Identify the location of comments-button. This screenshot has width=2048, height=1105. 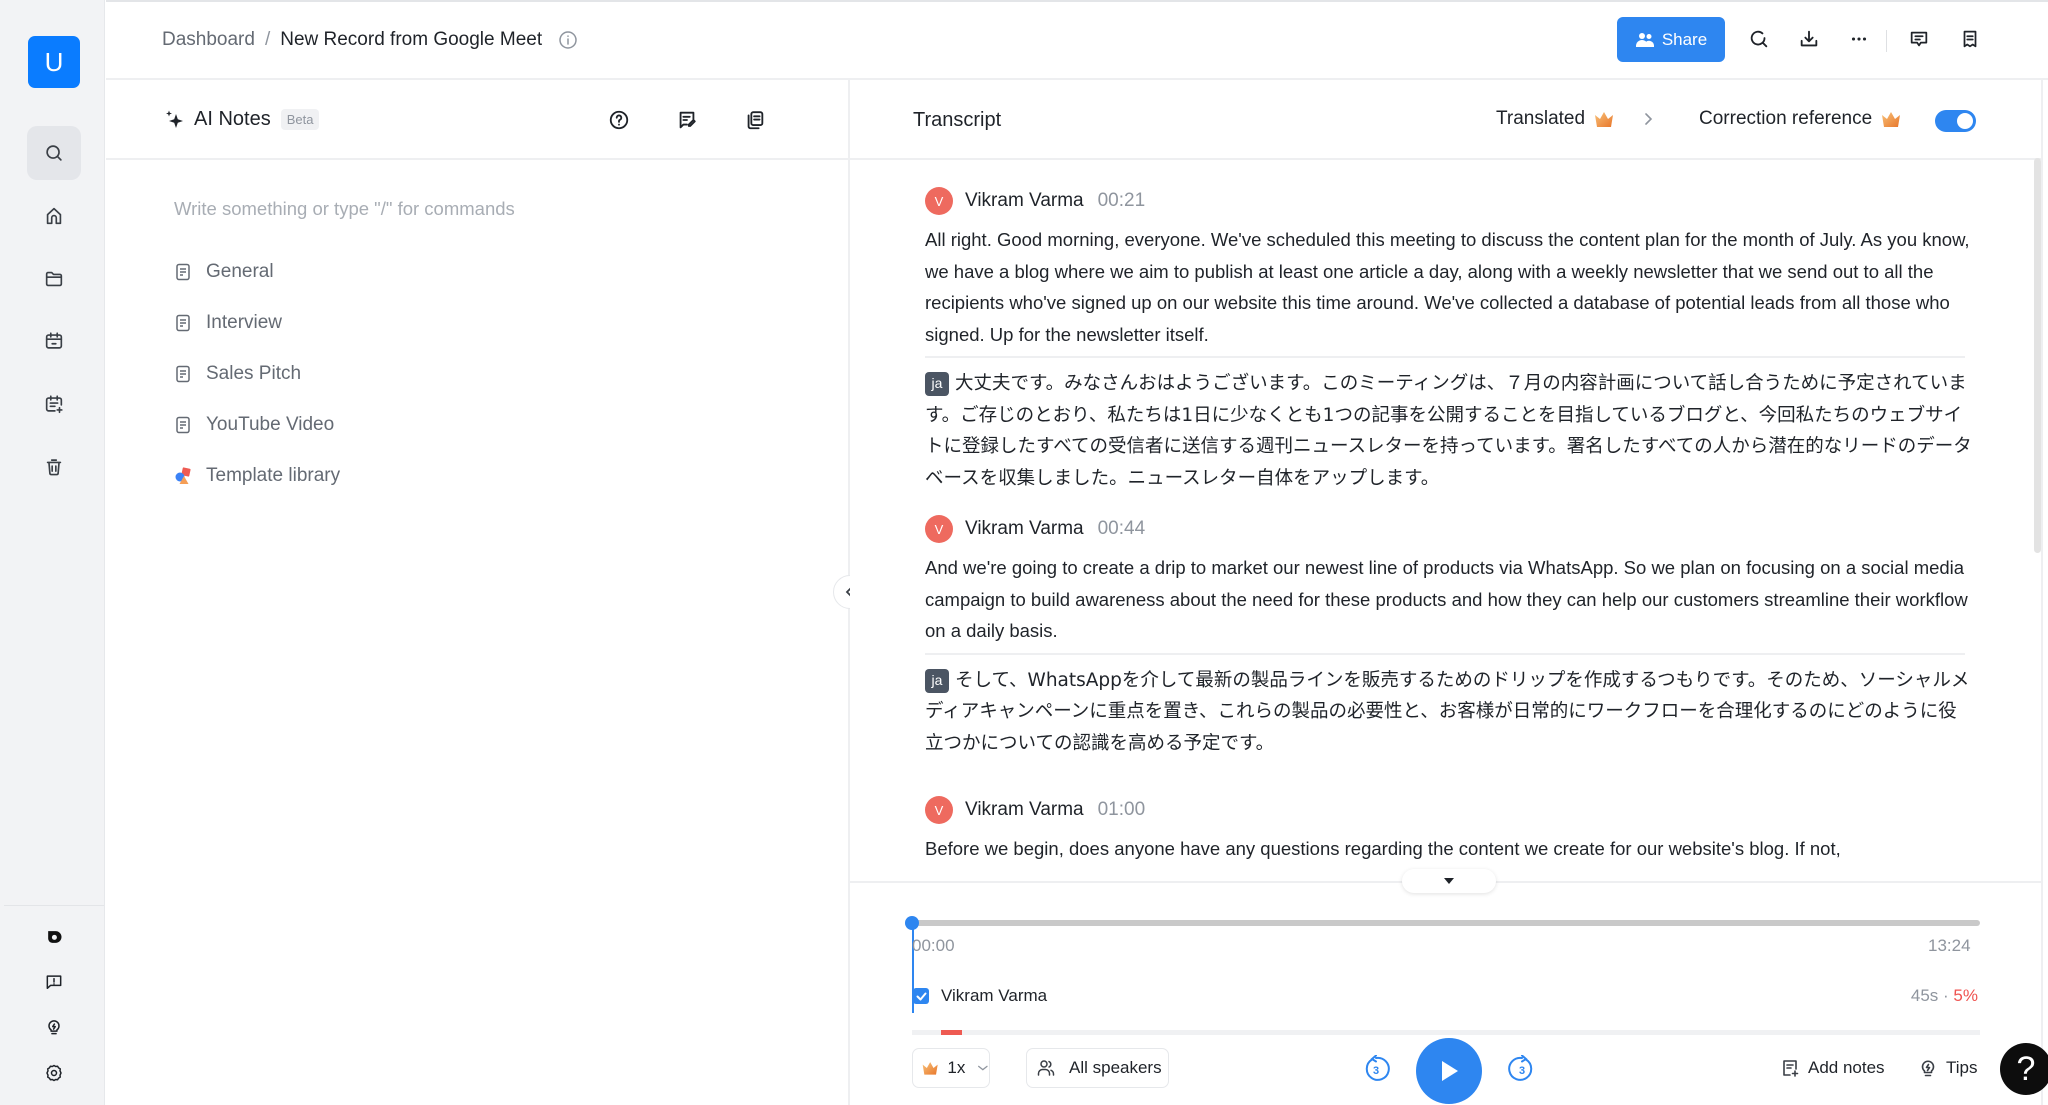
(1919, 39).